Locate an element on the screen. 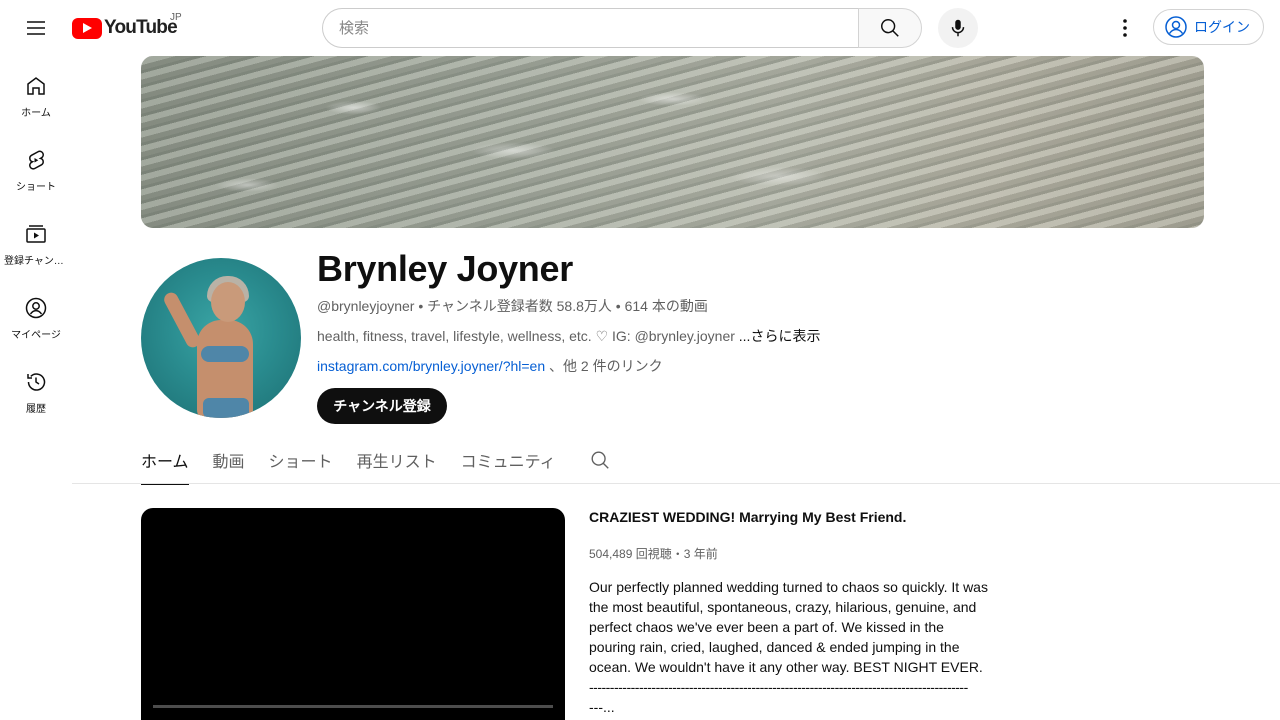 The image size is (1280, 720). home-icon is located at coordinates (36, 86).